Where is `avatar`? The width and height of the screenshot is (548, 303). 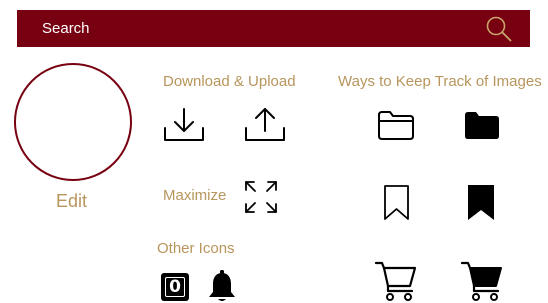
avatar is located at coordinates (73, 122).